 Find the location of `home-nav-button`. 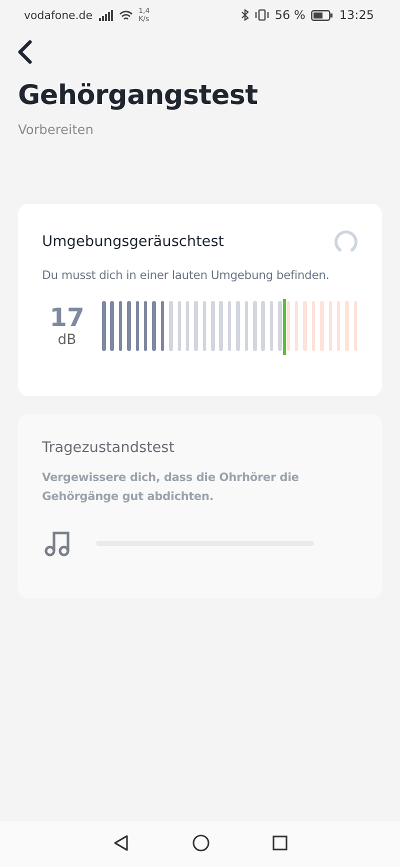

home-nav-button is located at coordinates (201, 844).